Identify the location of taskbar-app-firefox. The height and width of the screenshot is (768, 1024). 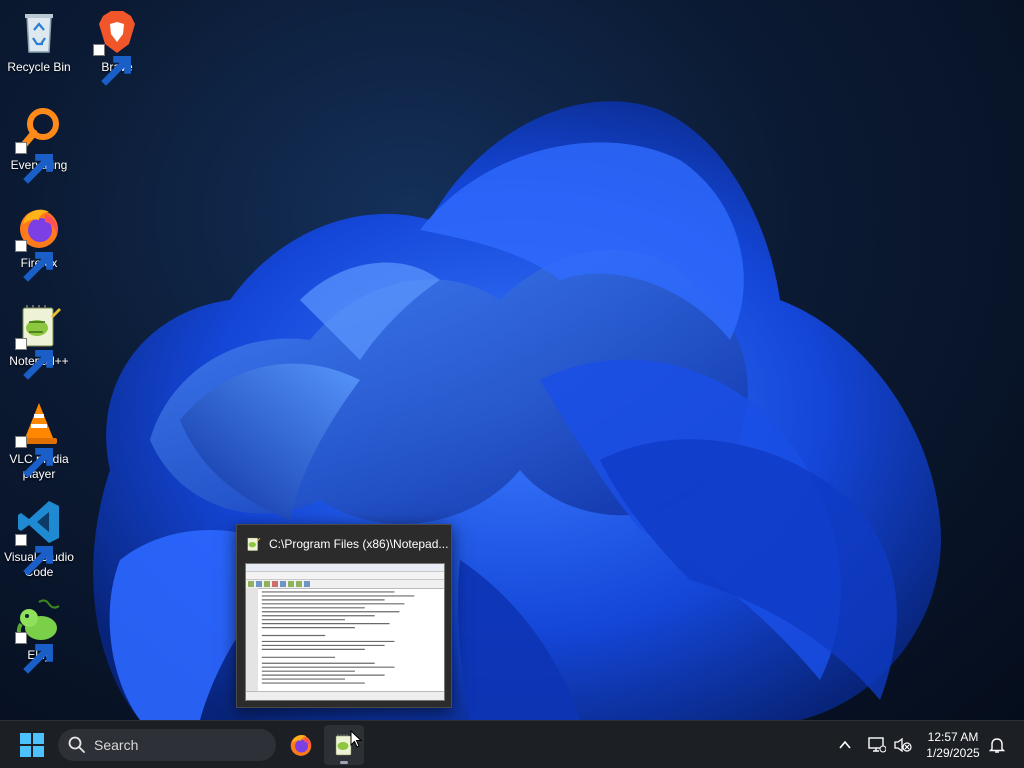
(301, 745).